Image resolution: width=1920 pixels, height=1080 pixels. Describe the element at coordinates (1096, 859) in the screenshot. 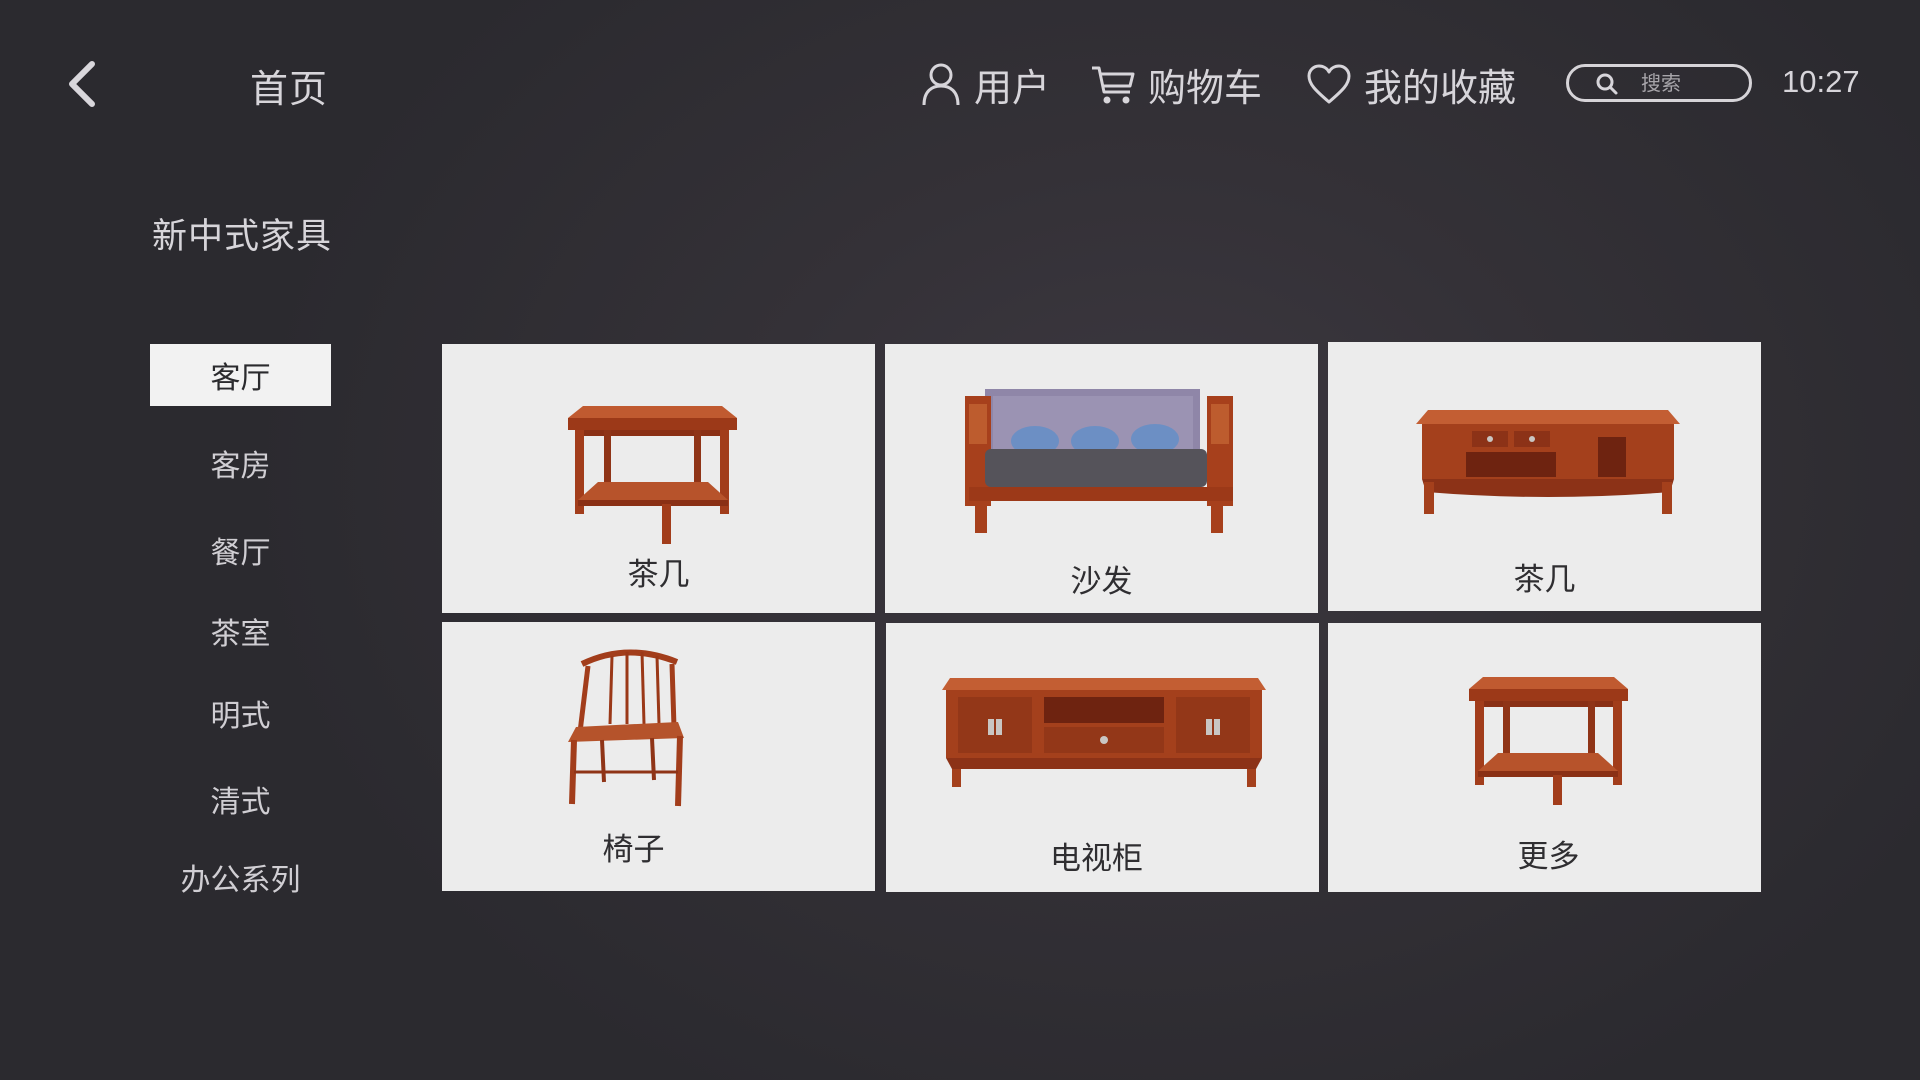

I see `product-label: 电视柜` at that location.